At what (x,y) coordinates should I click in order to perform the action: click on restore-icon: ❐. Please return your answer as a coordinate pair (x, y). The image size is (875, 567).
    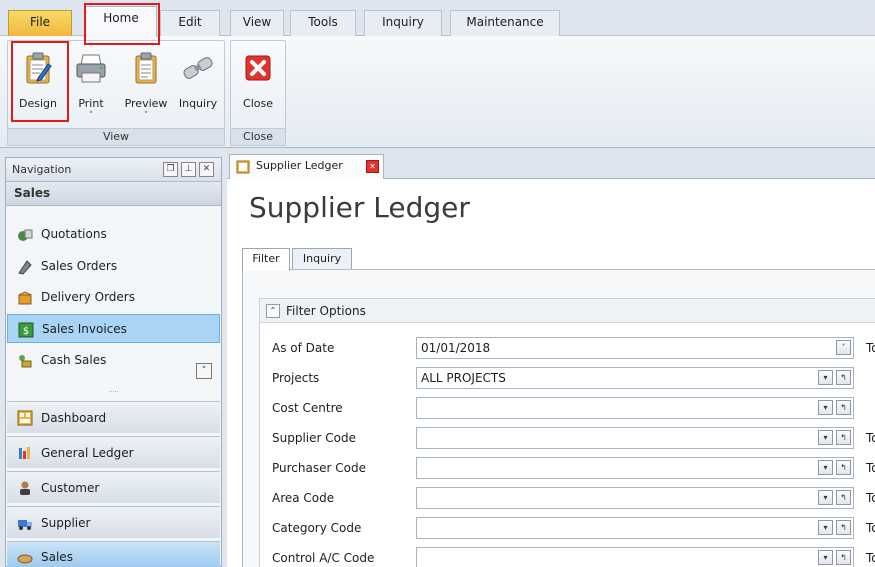
    Looking at the image, I should click on (170, 169).